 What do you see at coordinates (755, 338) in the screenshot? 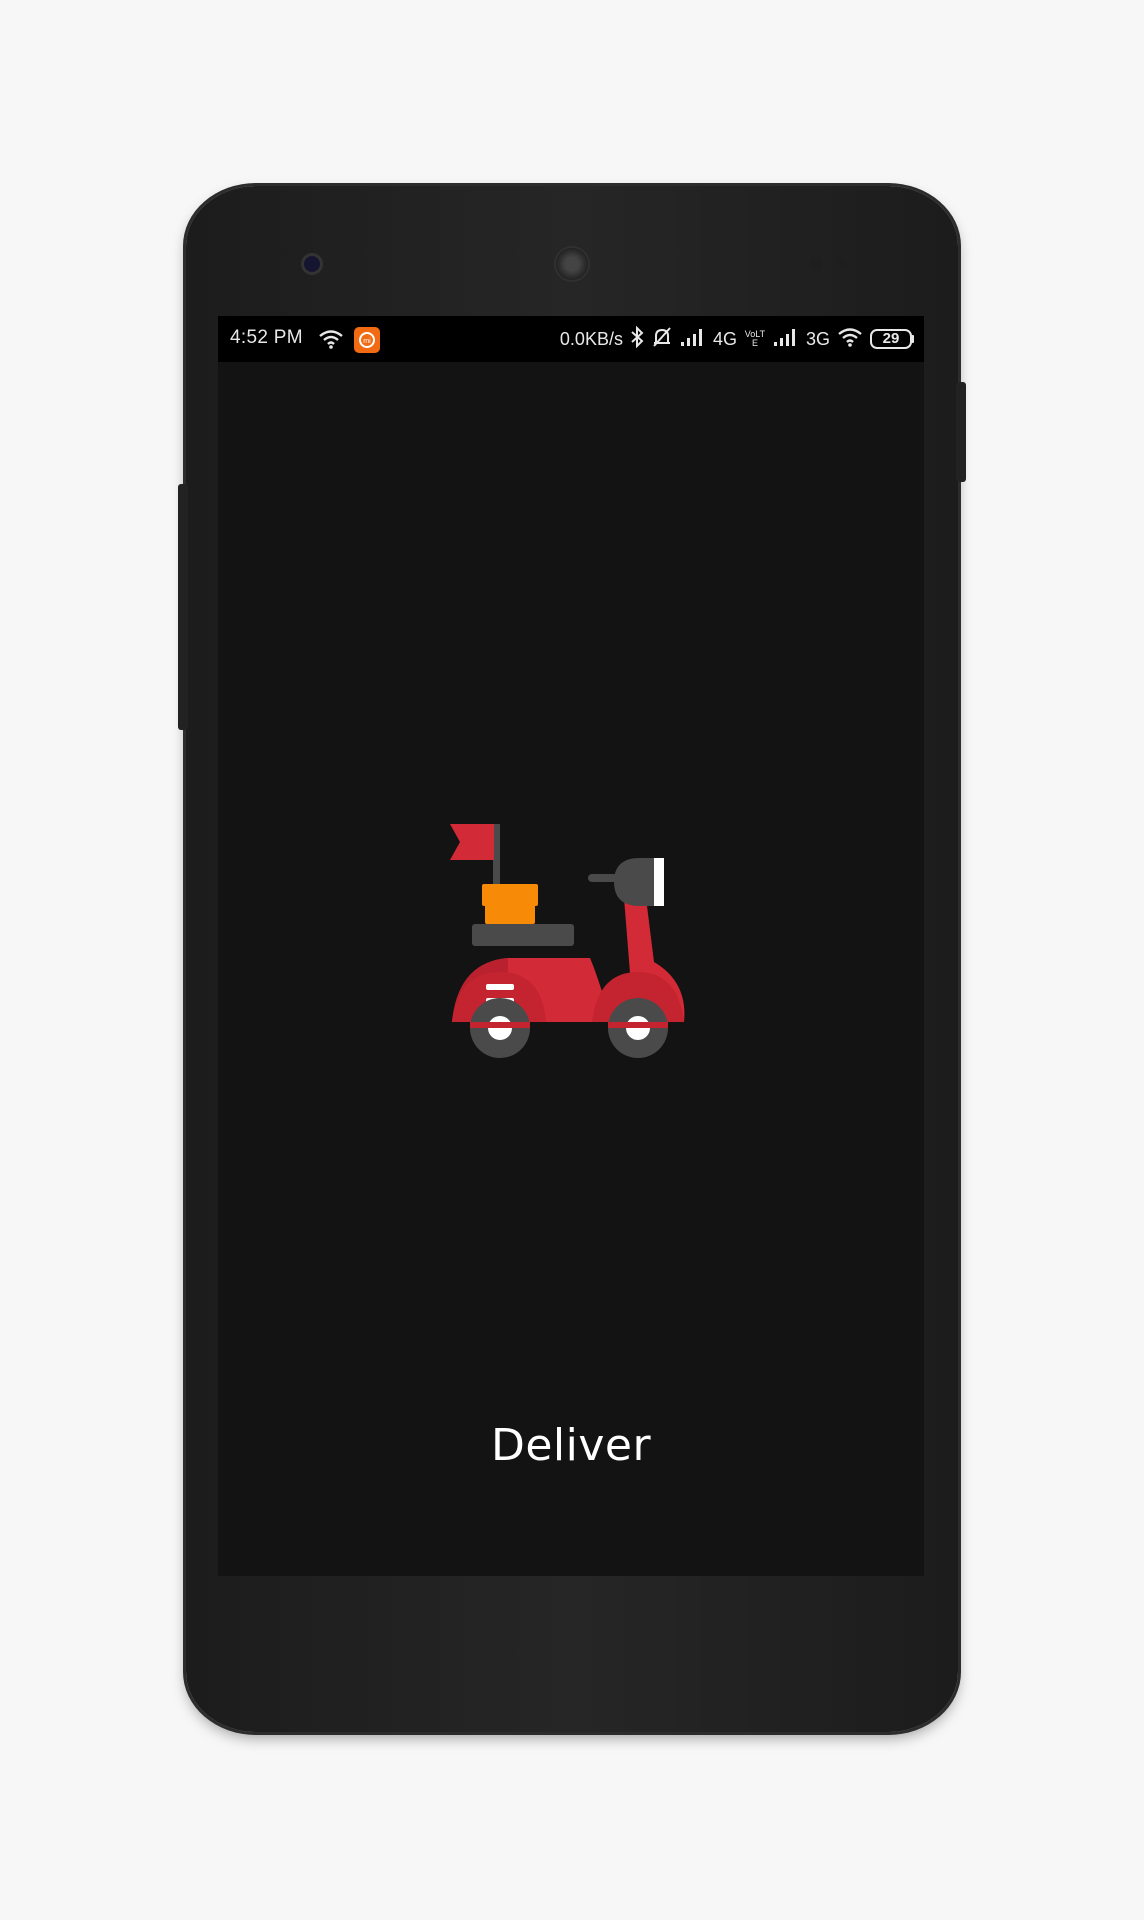
I see `volte-icon: VoLTE` at bounding box center [755, 338].